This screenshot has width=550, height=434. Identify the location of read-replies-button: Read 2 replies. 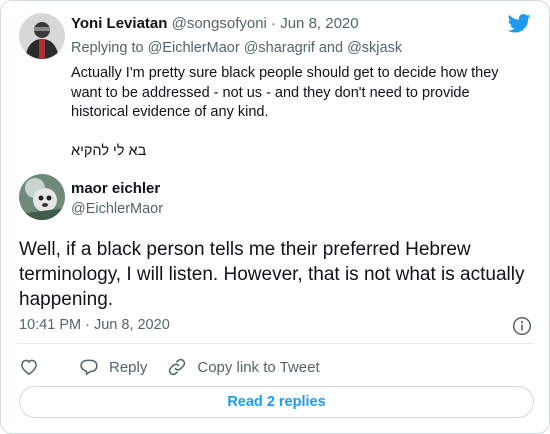
(276, 402).